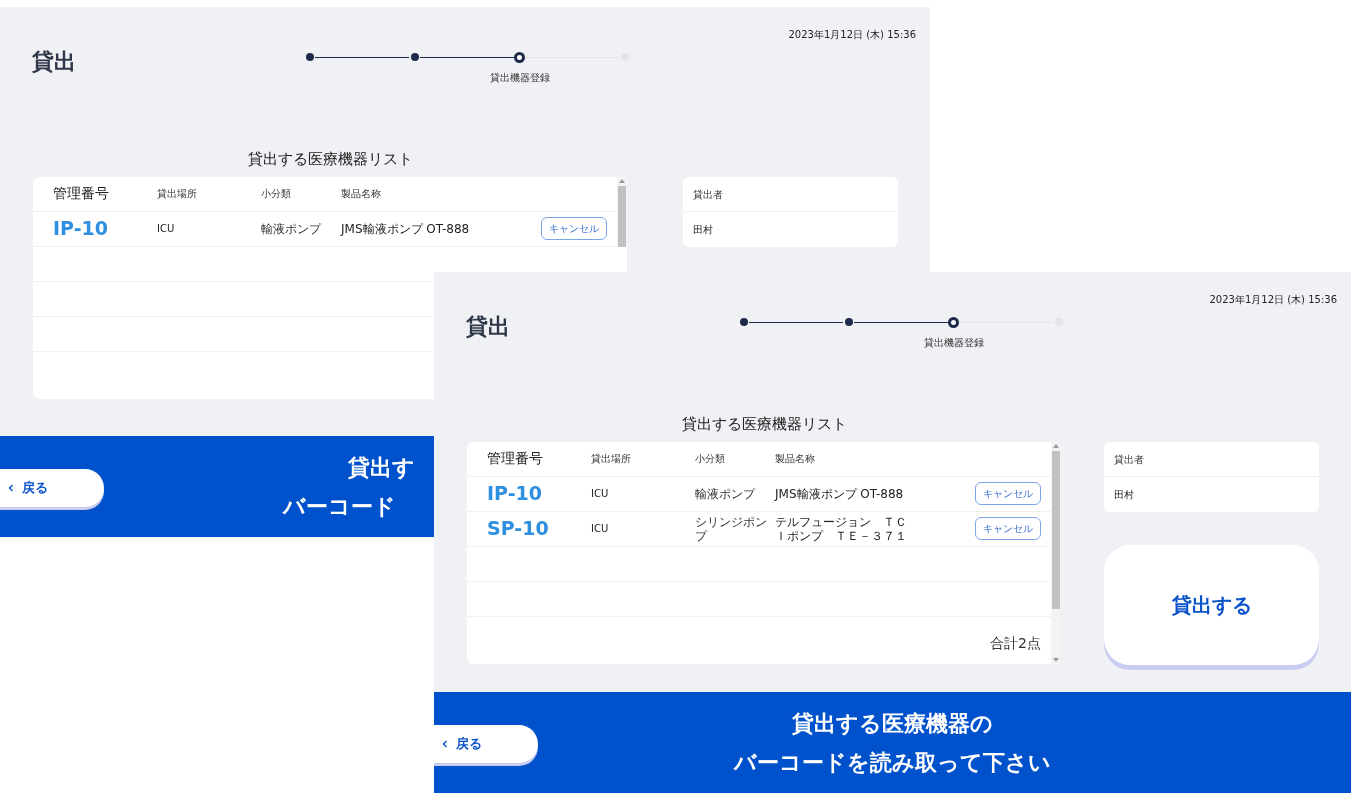 The height and width of the screenshot is (793, 1351). Describe the element at coordinates (381, 467) in the screenshot. I see `scan-prompt: 貸出す` at that location.